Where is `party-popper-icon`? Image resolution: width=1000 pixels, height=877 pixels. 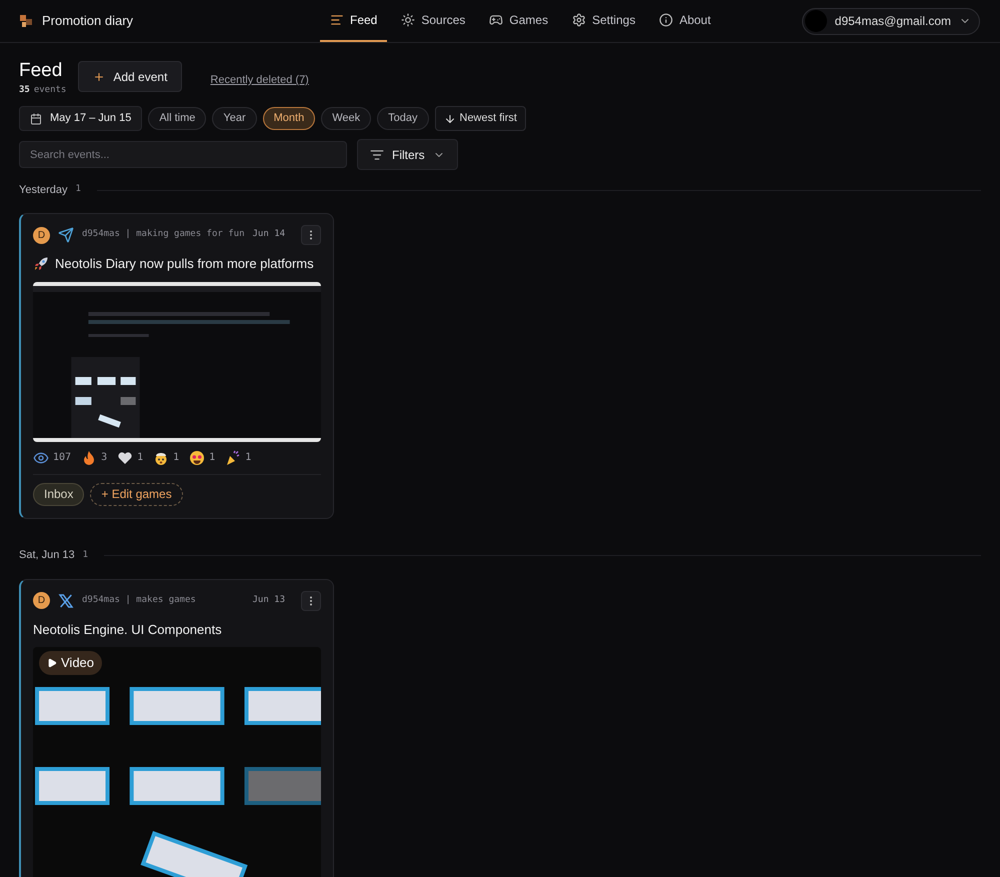
party-popper-icon is located at coordinates (233, 458).